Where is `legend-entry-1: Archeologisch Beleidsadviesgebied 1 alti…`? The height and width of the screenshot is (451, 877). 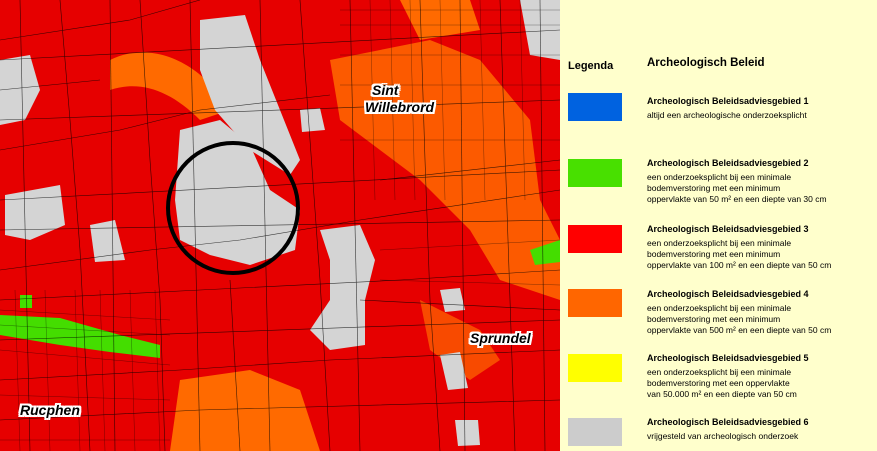
legend-entry-1: Archeologisch Beleidsadviesgebied 1 alti… is located at coordinates (760, 108).